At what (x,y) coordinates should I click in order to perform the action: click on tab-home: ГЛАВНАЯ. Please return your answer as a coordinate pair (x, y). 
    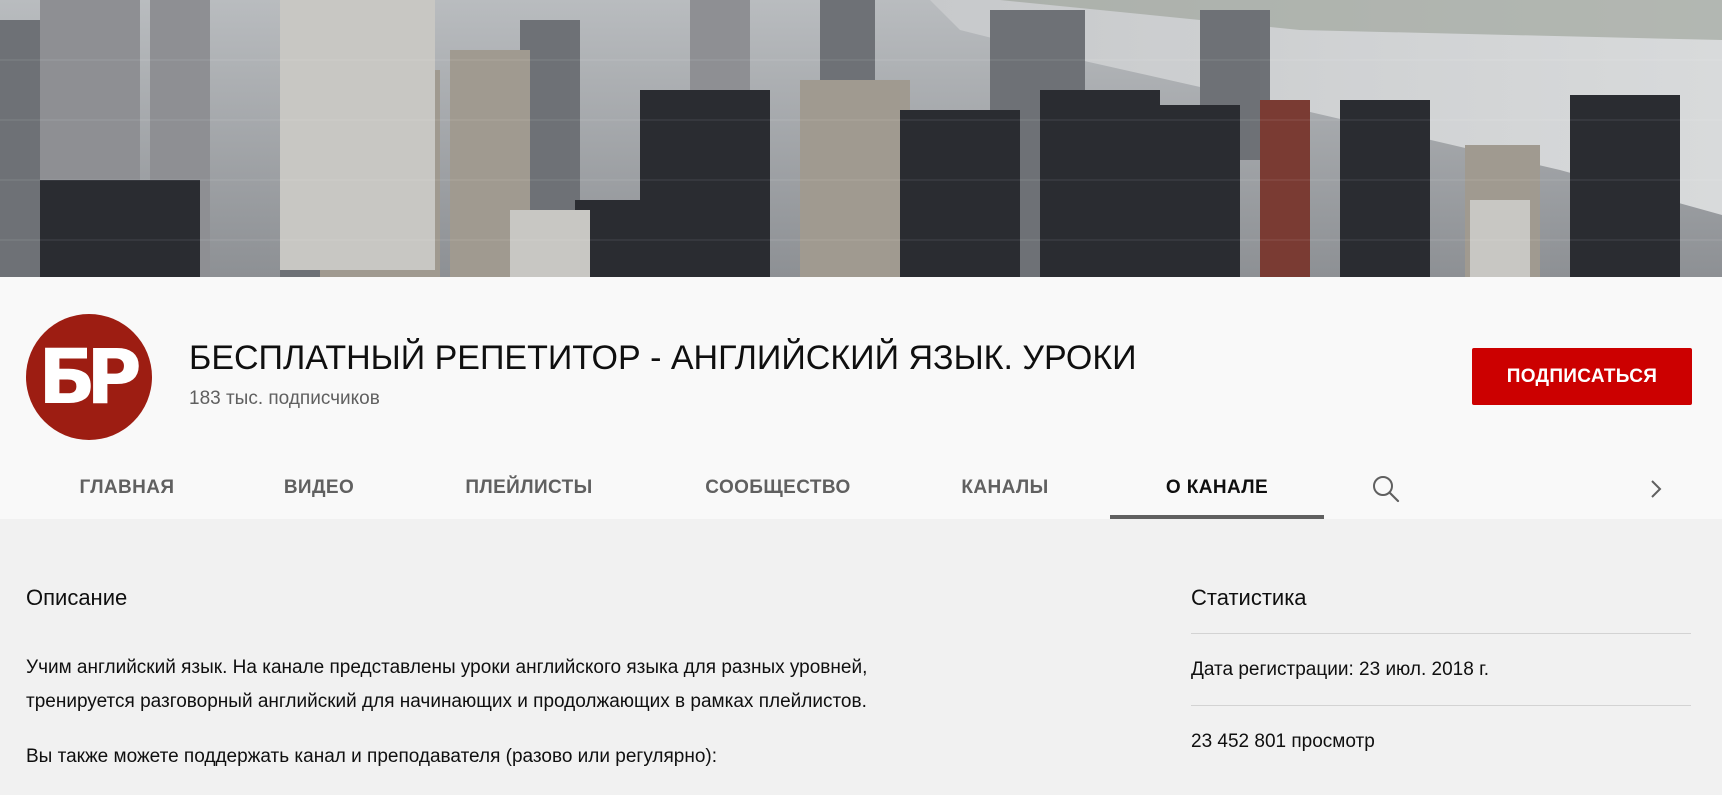
    Looking at the image, I should click on (127, 488).